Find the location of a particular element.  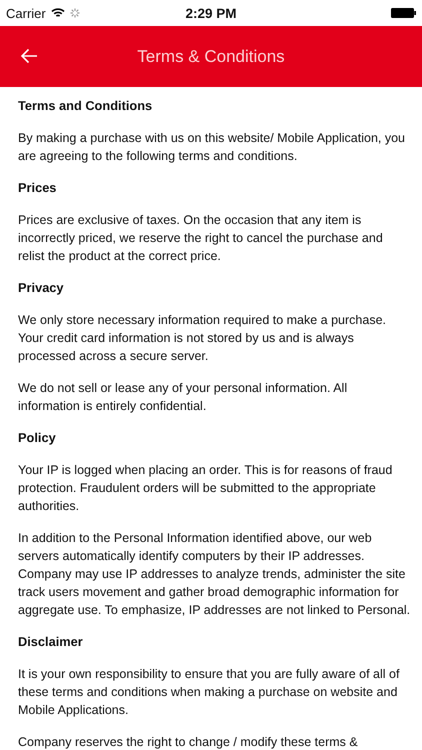

paragraph: We only store necessary information required to make a purchase. Your credit card information is not stored by us and is always processed across a secure server. is located at coordinates (202, 338).